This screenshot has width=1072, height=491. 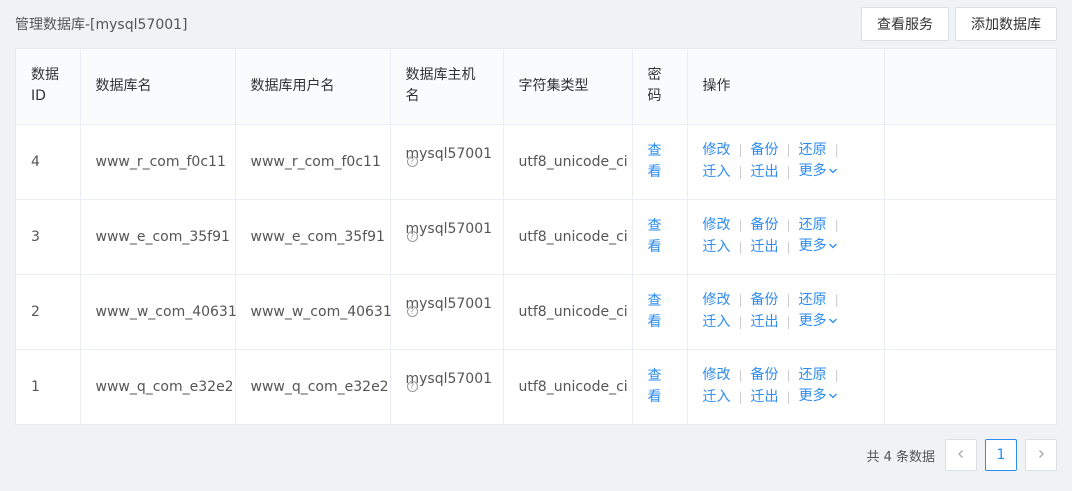 I want to click on header-password: 密码, so click(x=660, y=87).